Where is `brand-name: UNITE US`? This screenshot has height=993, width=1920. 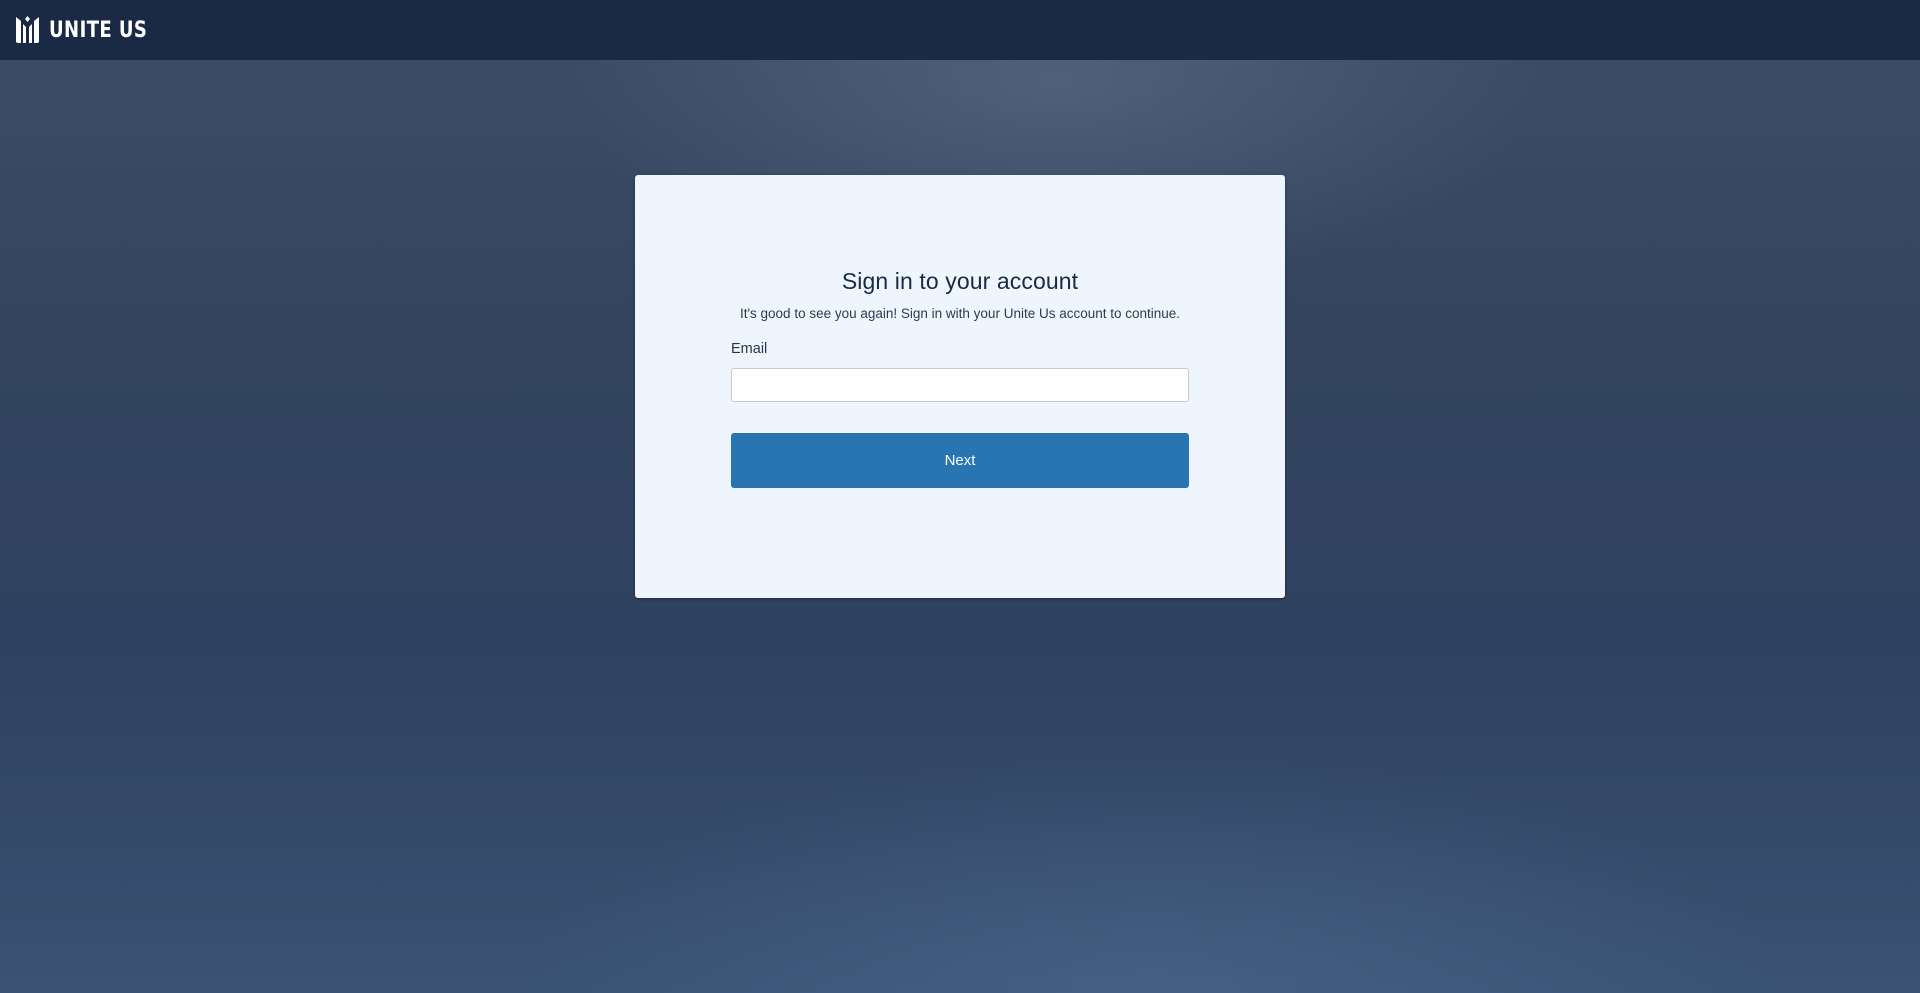 brand-name: UNITE US is located at coordinates (98, 30).